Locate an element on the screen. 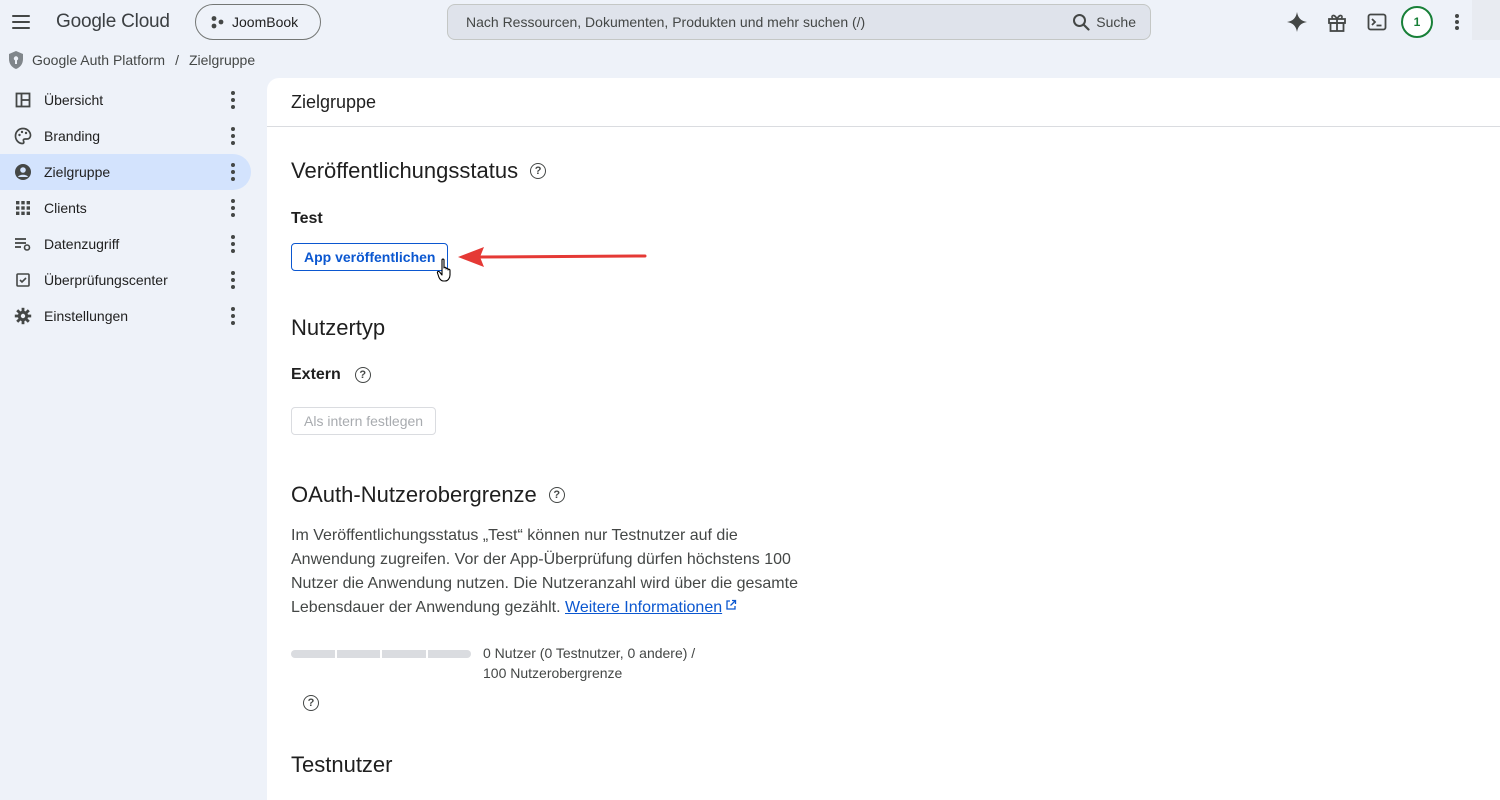 This screenshot has width=1500, height=800. grid-icon is located at coordinates (23, 208).